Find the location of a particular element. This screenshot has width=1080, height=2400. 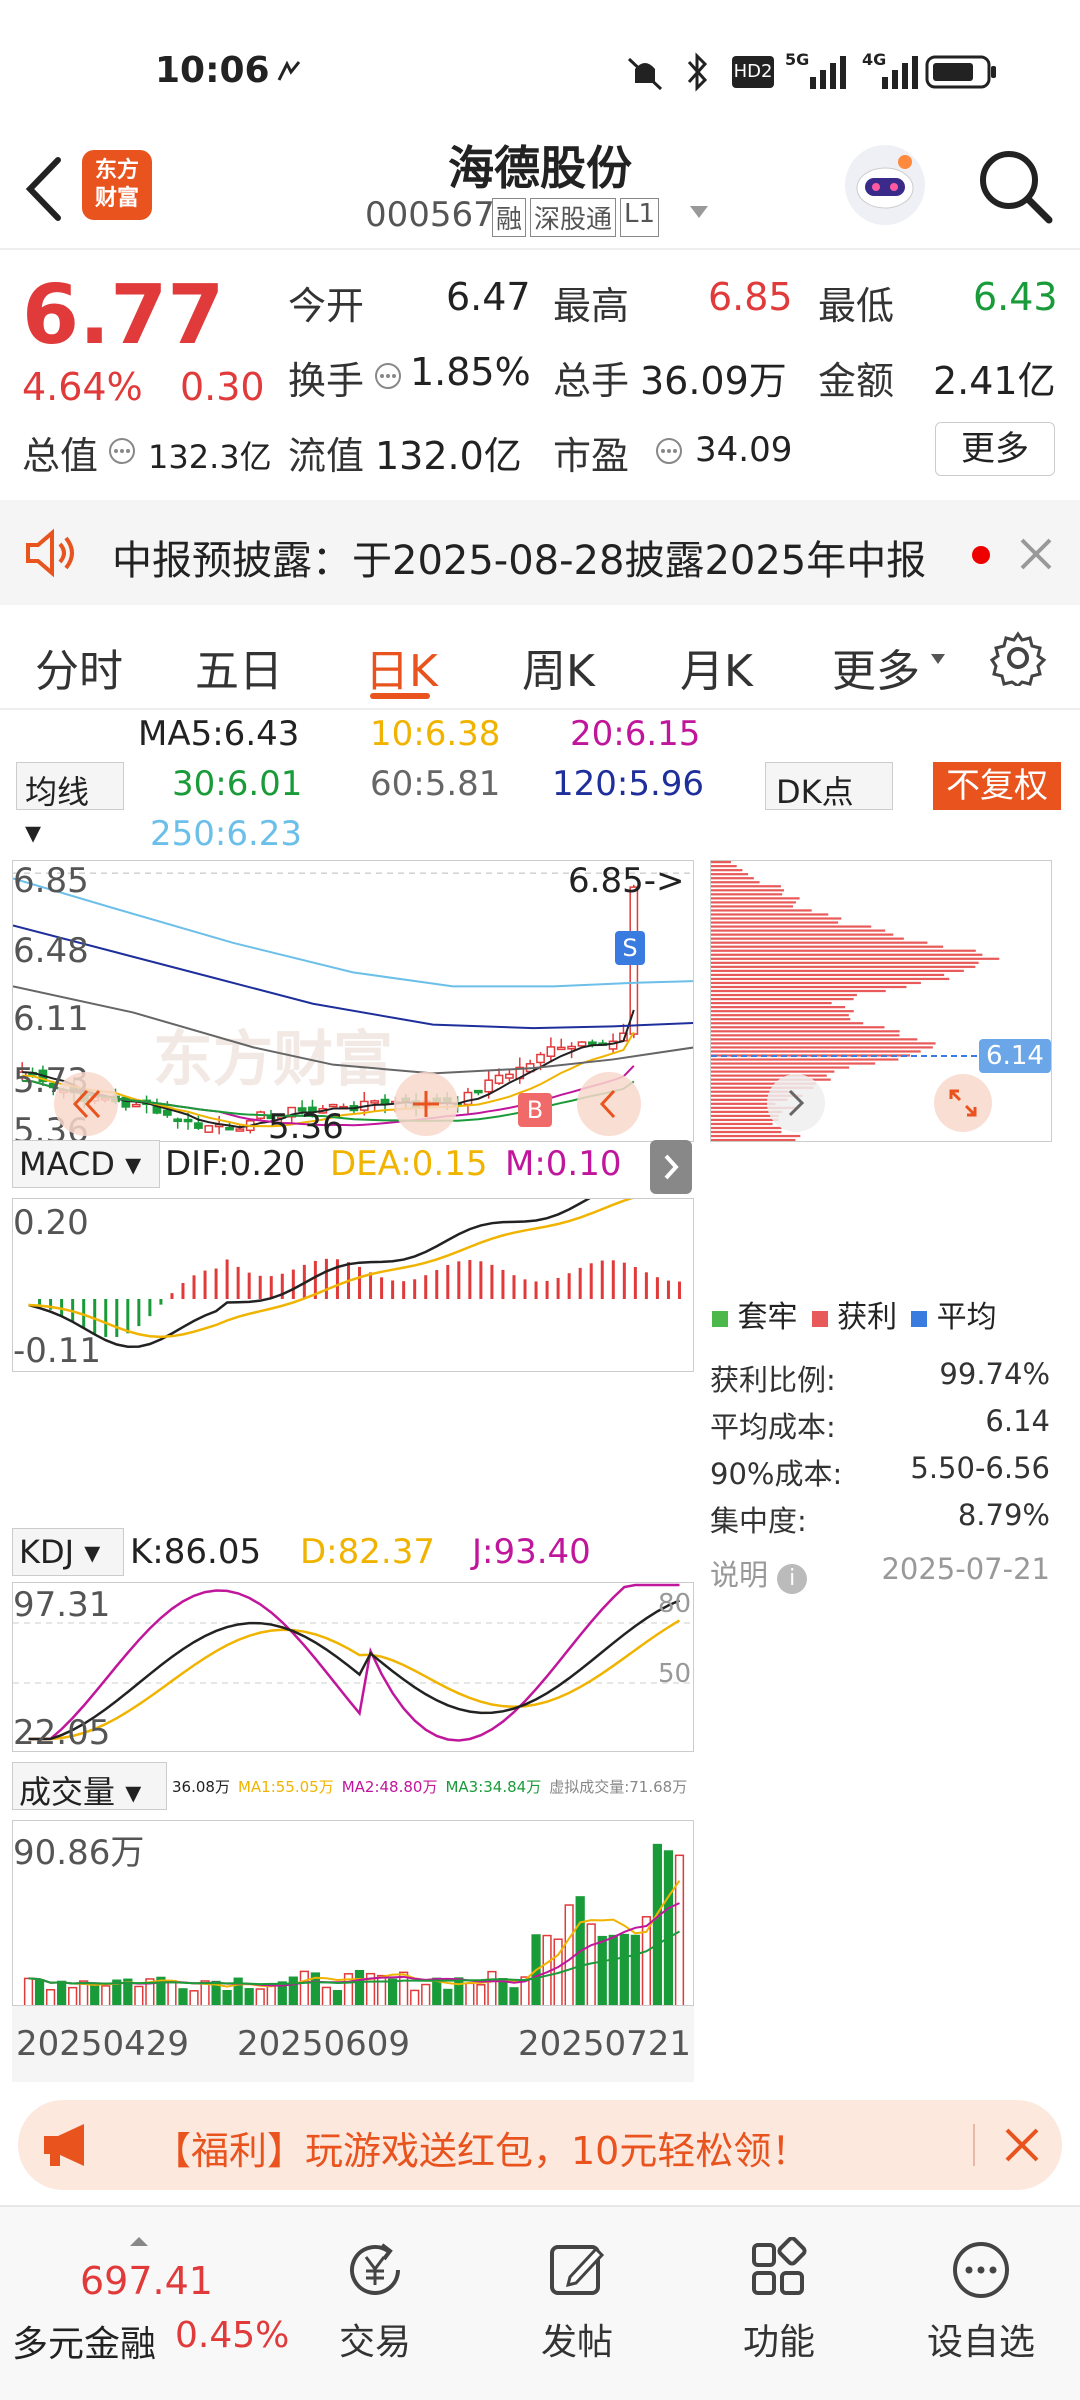

dif-line is located at coordinates (309, 1274).